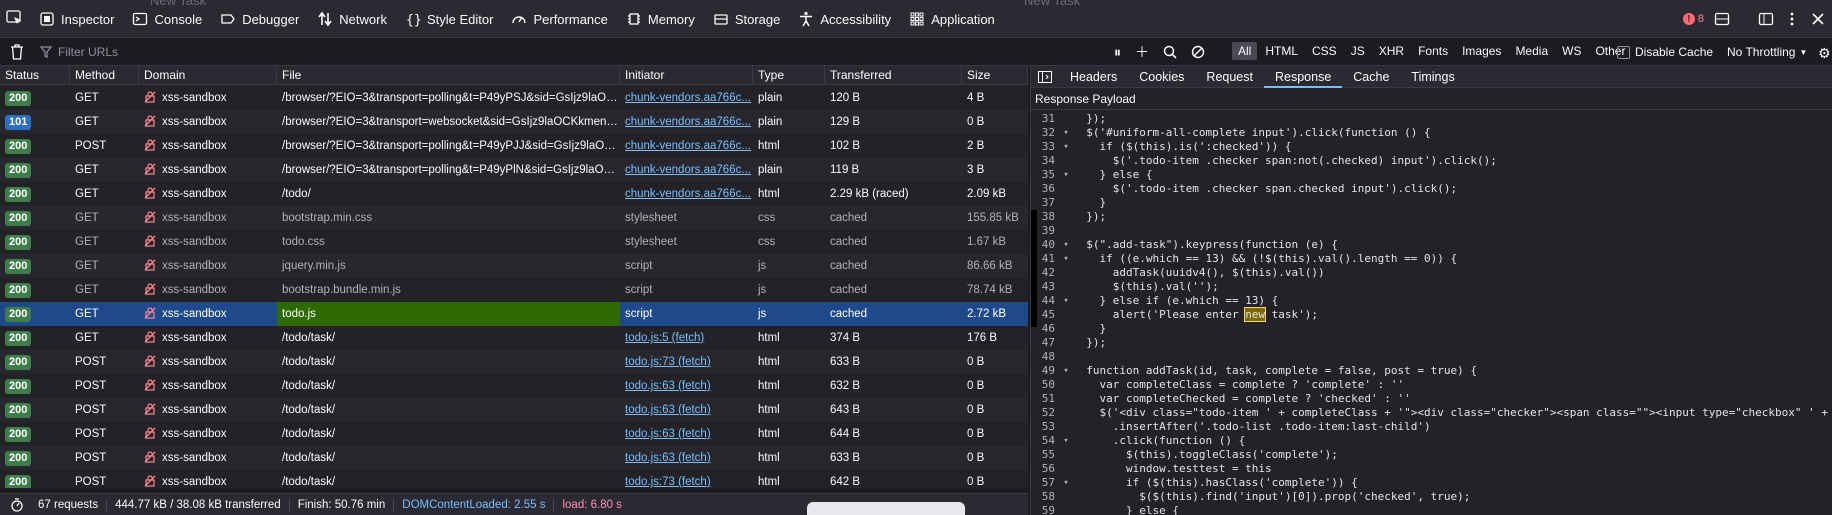 The height and width of the screenshot is (515, 1832). I want to click on more-options-icon, so click(1792, 19).